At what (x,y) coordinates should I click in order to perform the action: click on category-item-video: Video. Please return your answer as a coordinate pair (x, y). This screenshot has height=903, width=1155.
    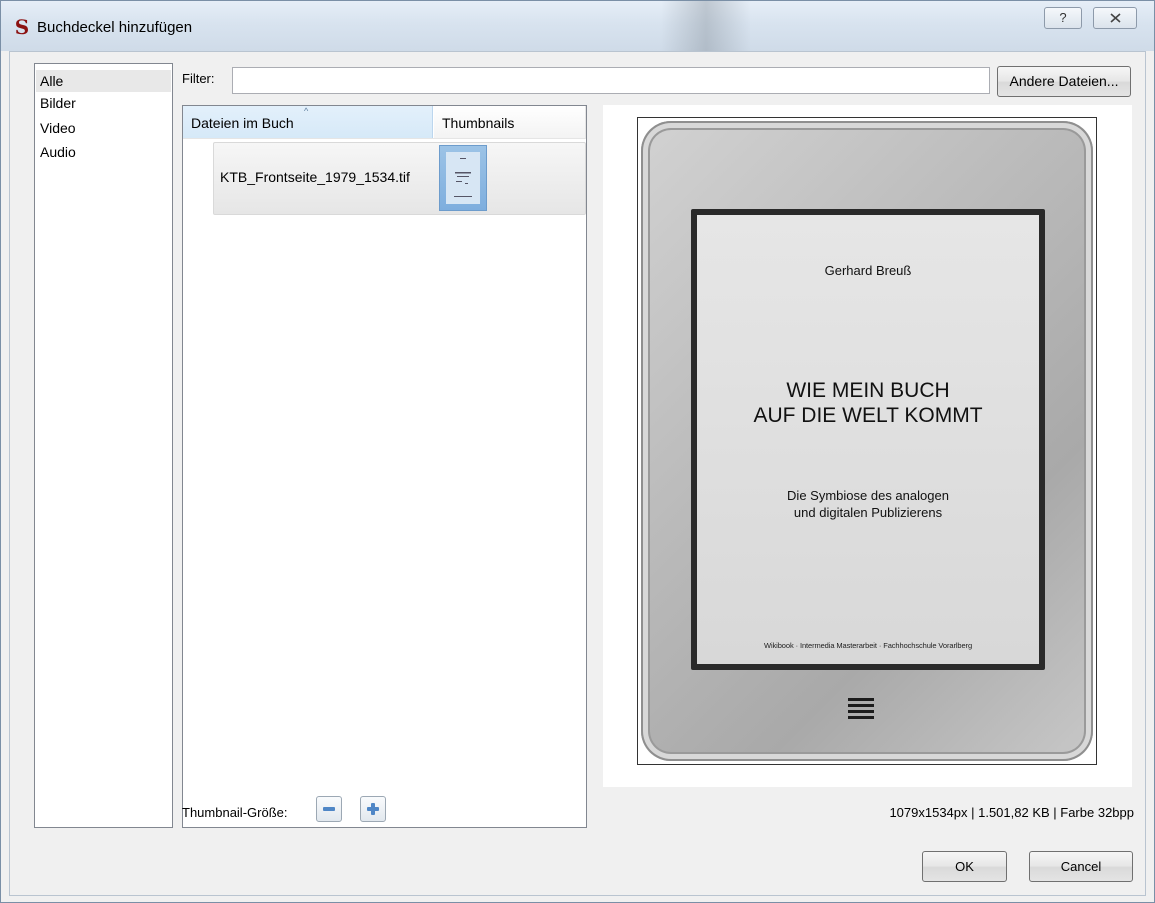
    Looking at the image, I should click on (58, 128).